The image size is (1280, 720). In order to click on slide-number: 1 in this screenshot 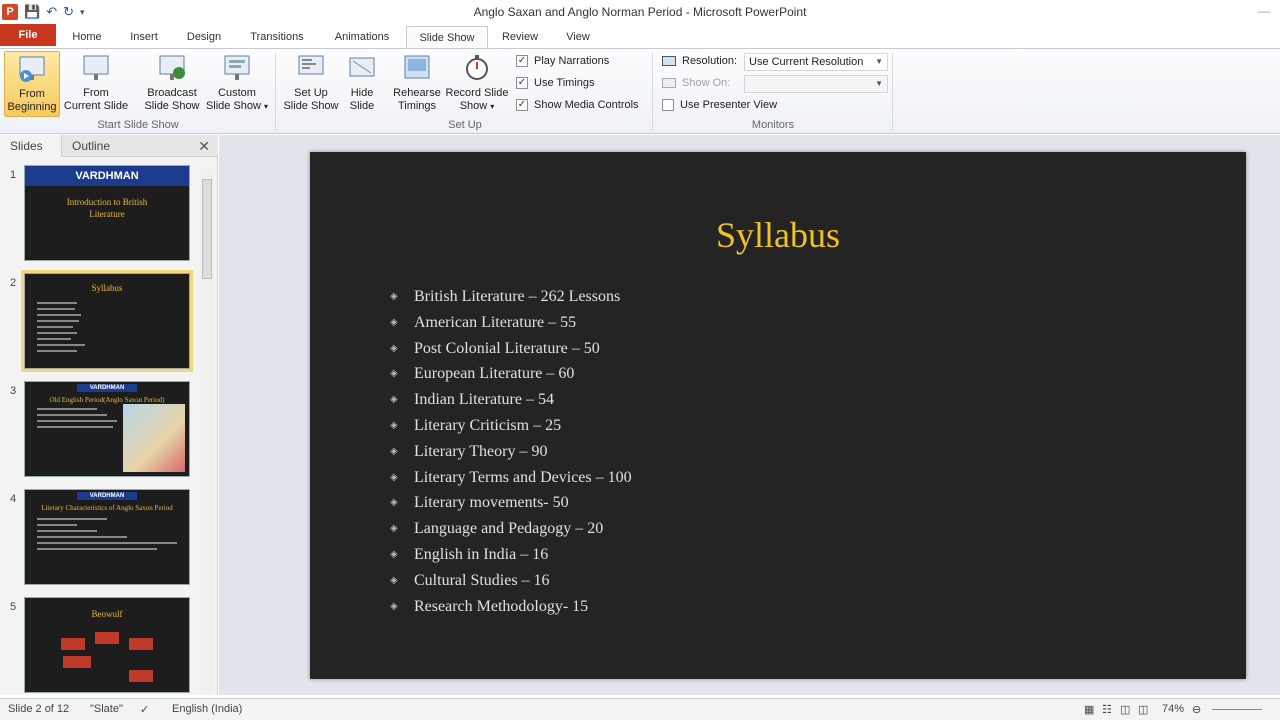, I will do `click(13, 175)`.